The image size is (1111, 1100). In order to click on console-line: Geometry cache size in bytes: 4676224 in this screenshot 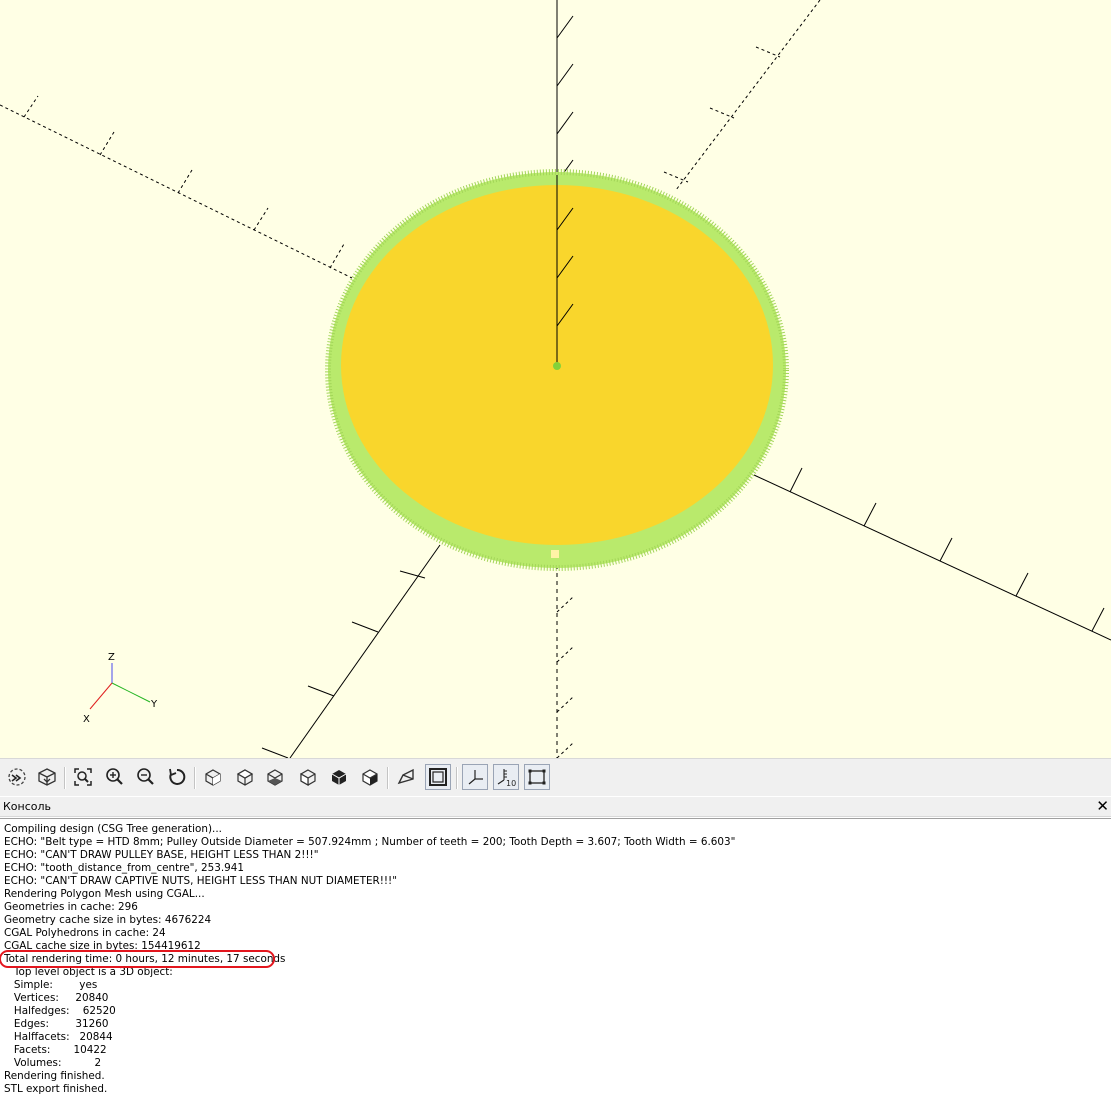, I will do `click(108, 920)`.